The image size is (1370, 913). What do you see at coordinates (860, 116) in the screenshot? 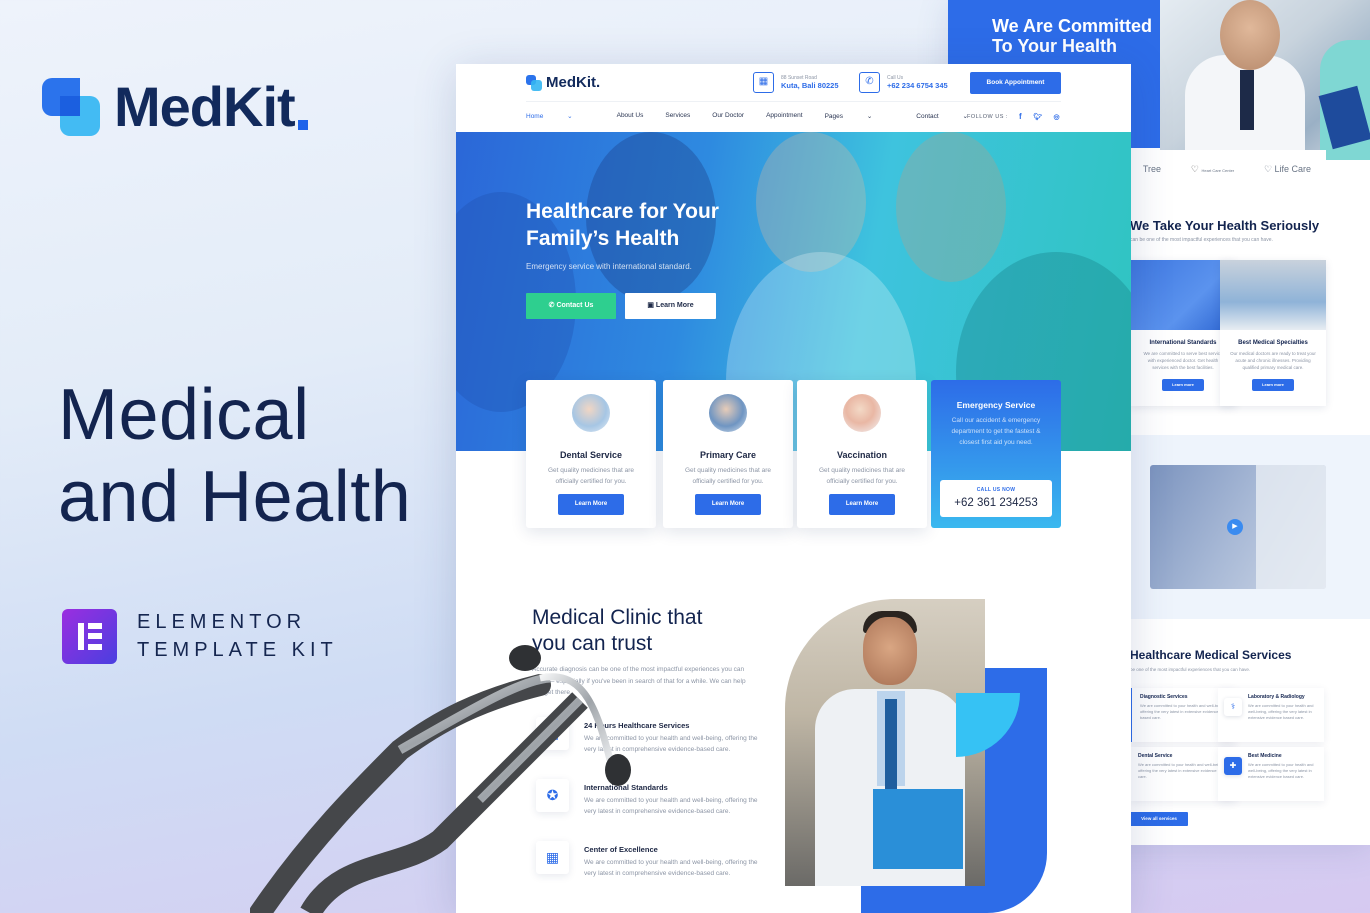
I see `nav-pages: Pages ⌄` at bounding box center [860, 116].